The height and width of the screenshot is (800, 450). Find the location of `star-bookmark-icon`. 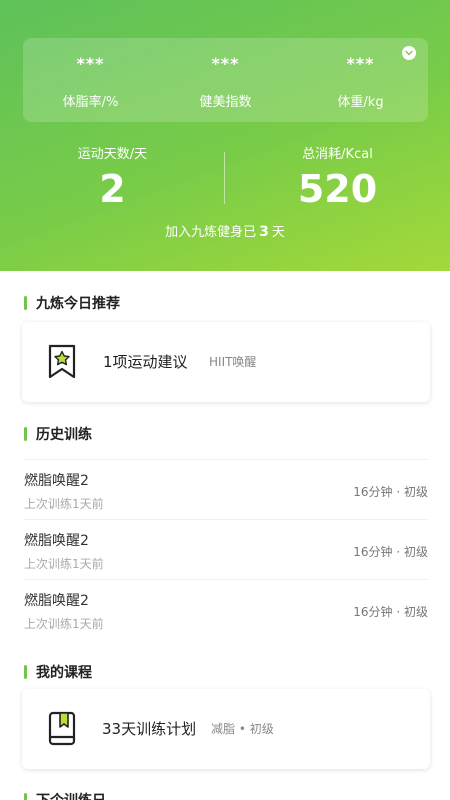

star-bookmark-icon is located at coordinates (62, 362).